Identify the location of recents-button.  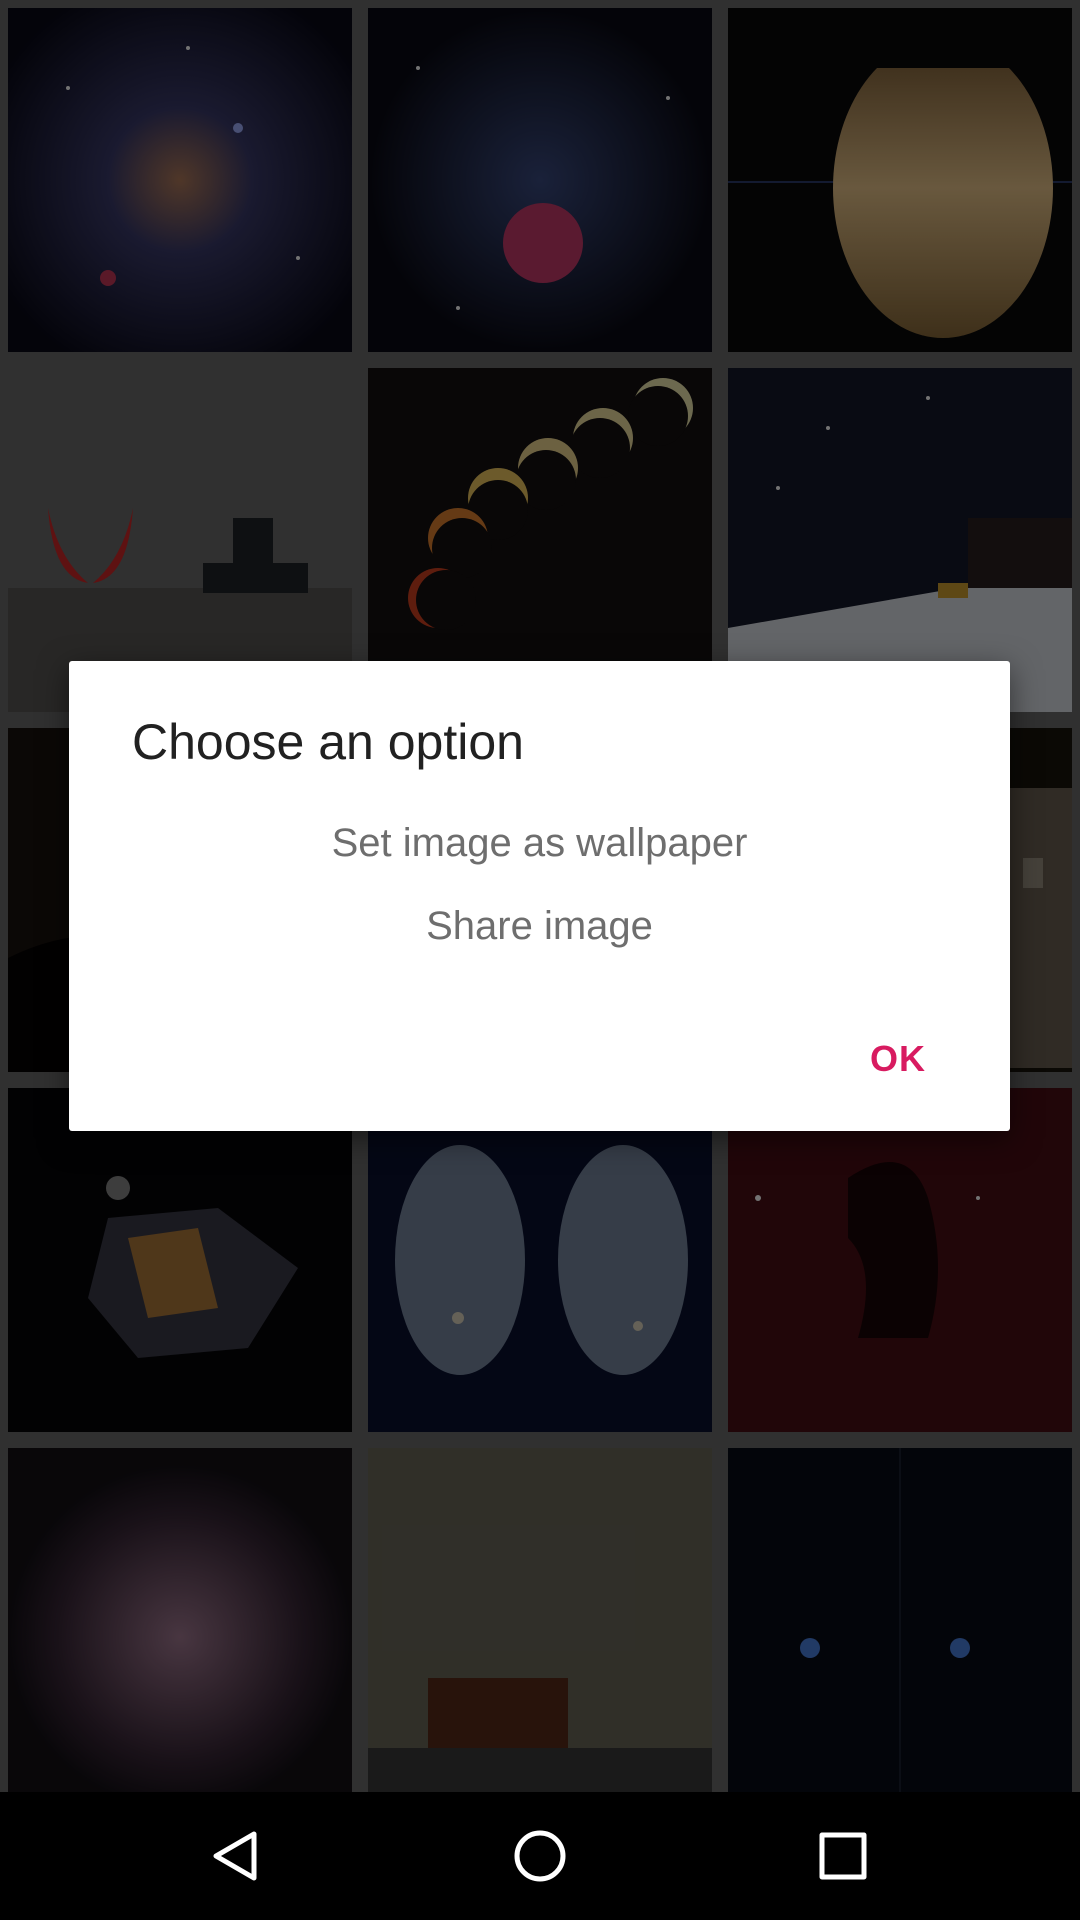
(843, 1856).